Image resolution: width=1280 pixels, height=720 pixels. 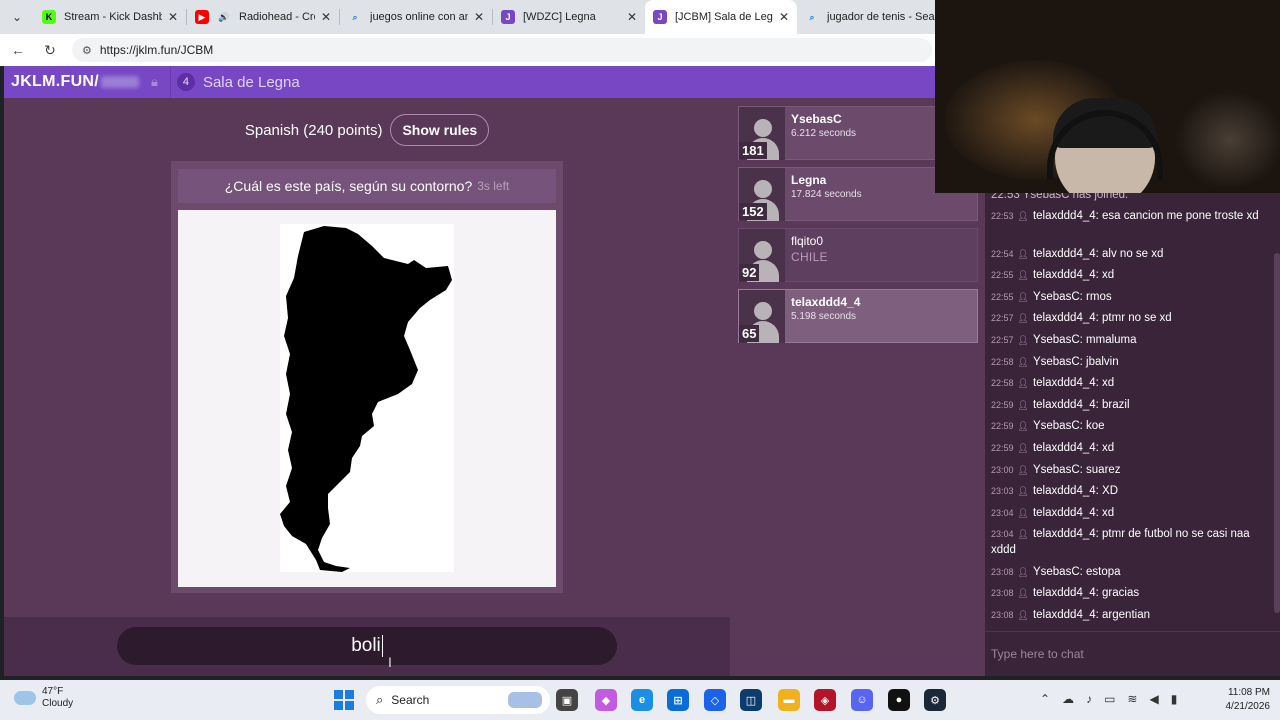 What do you see at coordinates (1095, 426) in the screenshot?
I see `chat-text: koe` at bounding box center [1095, 426].